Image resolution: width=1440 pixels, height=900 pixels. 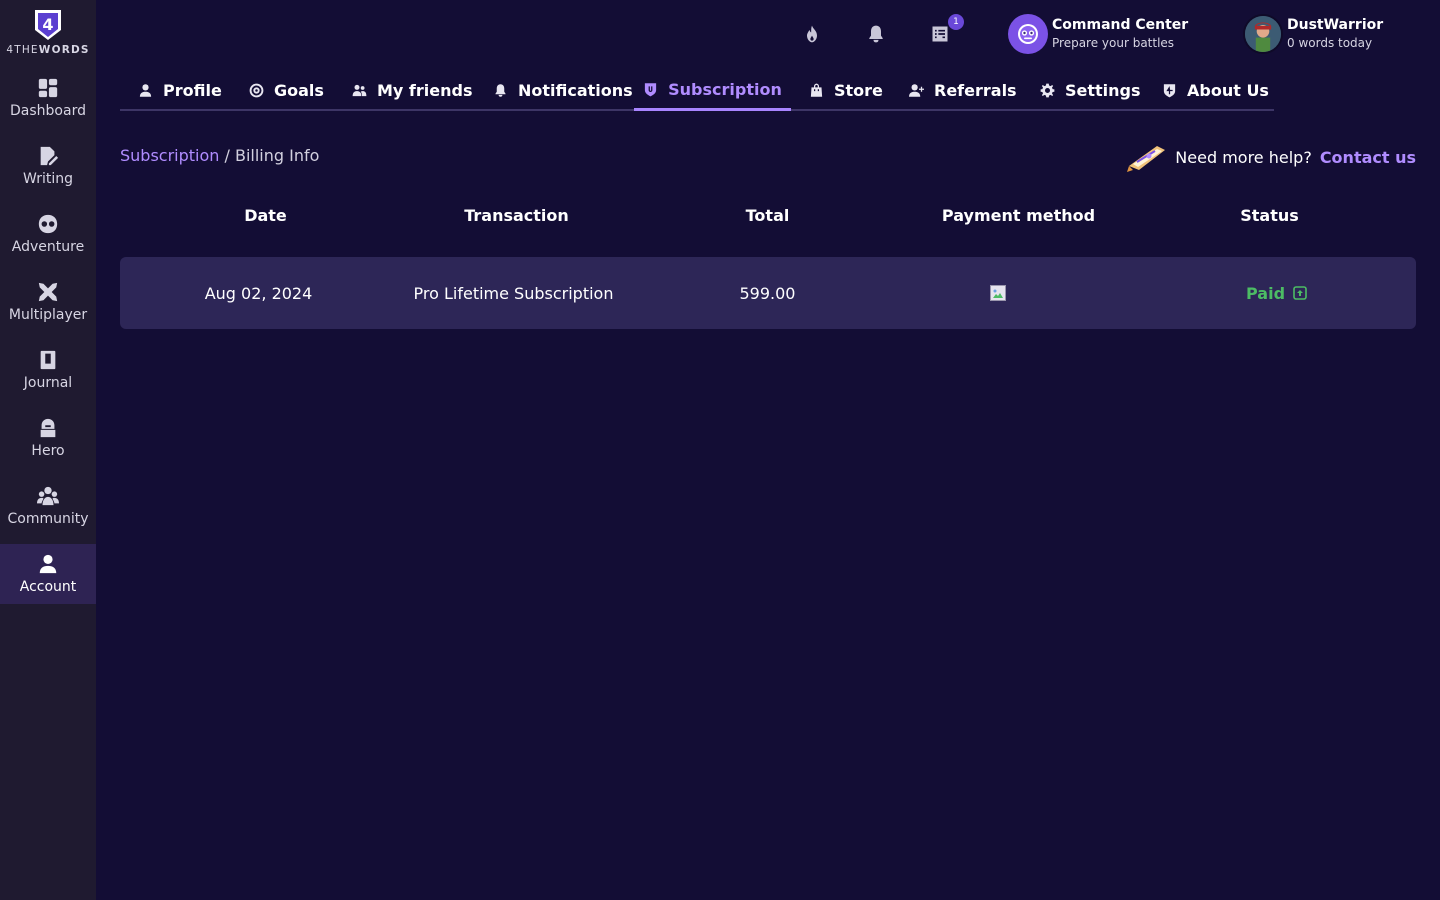 I want to click on journal-icon, so click(x=48, y=360).